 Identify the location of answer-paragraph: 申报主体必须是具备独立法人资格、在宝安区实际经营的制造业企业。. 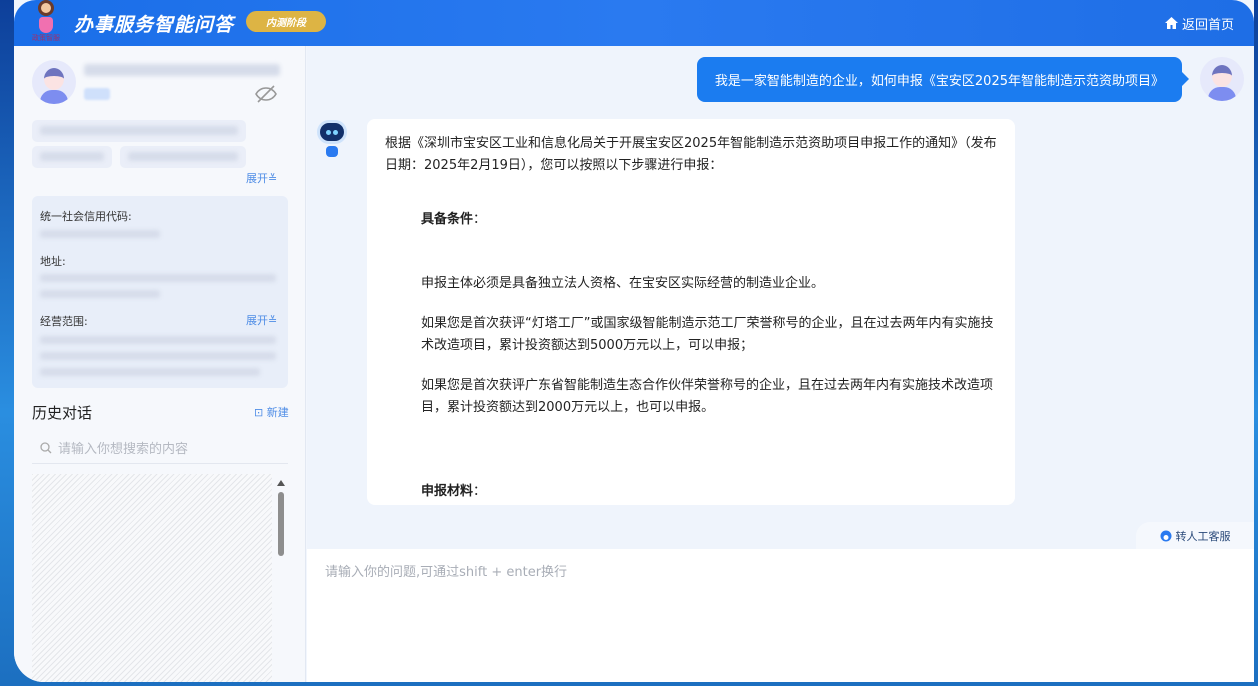
(623, 283).